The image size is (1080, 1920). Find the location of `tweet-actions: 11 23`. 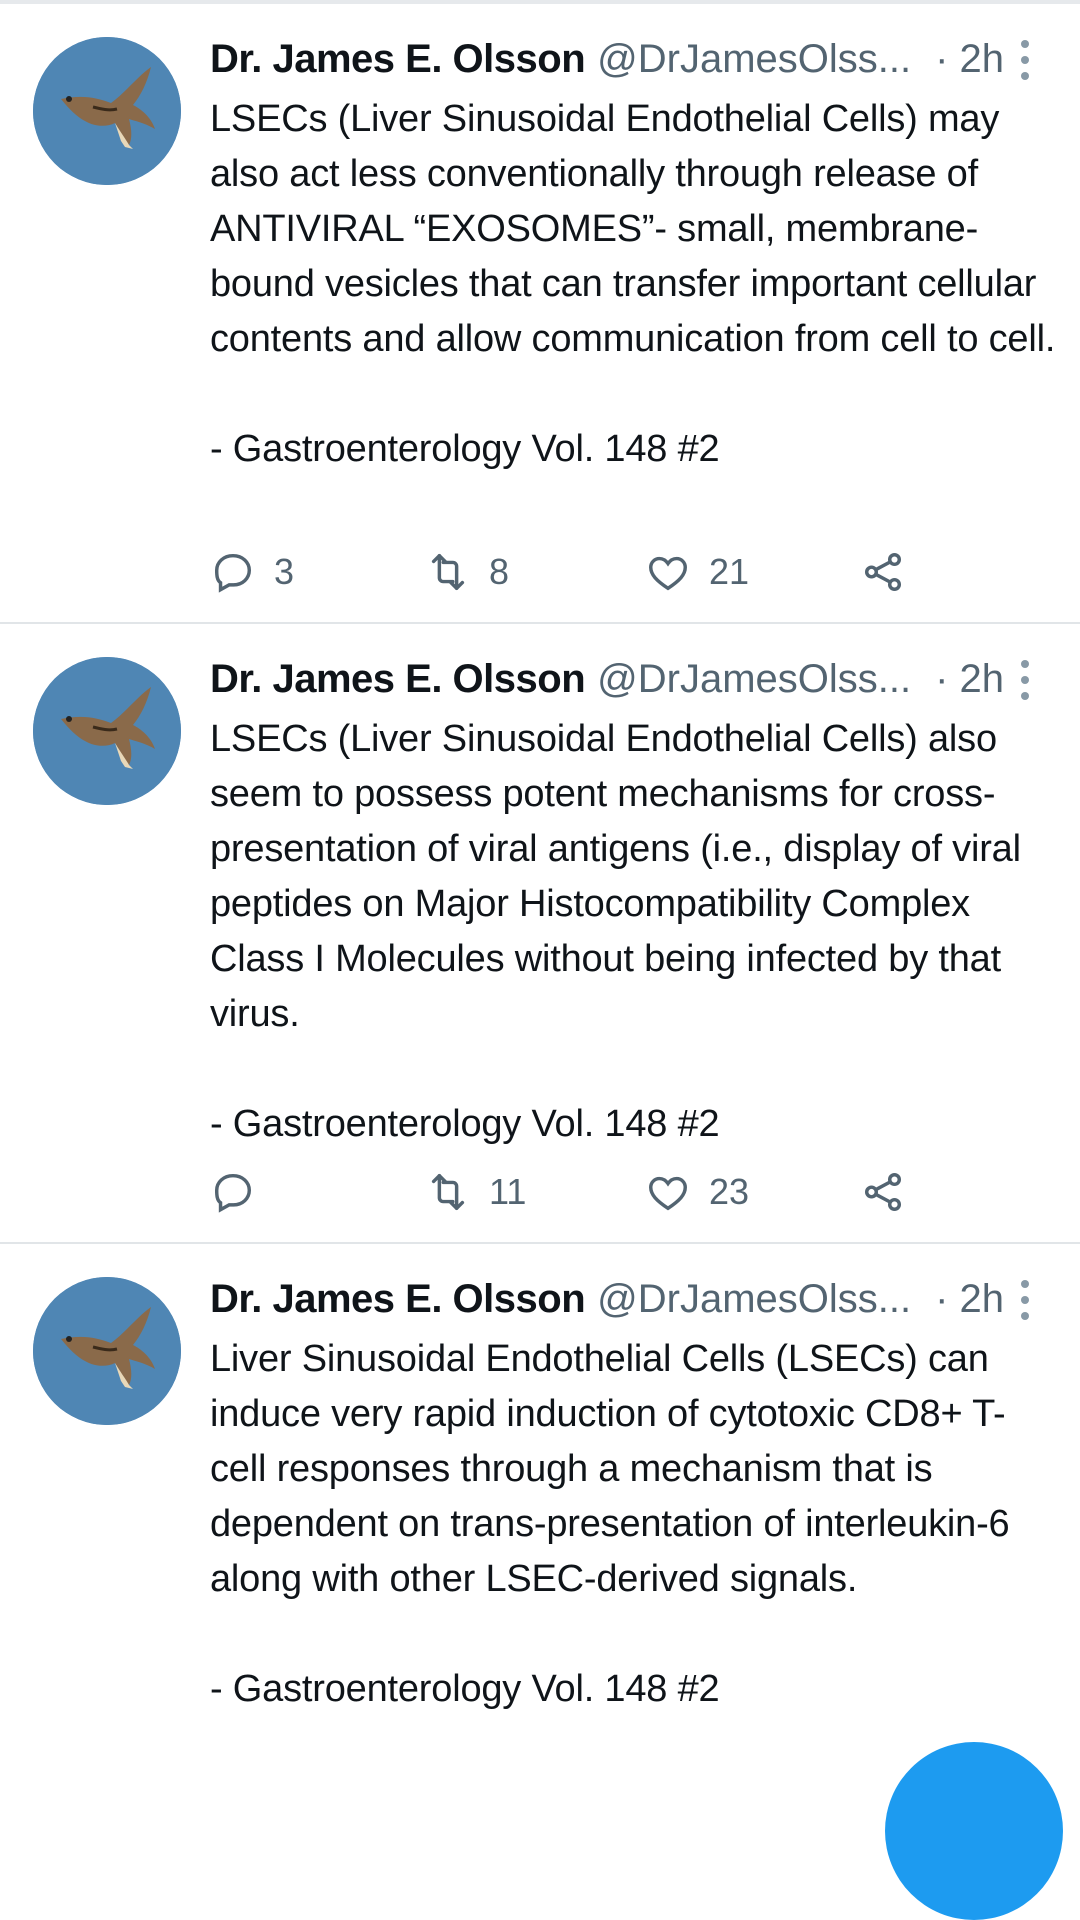

tweet-actions: 11 23 is located at coordinates (570, 1192).